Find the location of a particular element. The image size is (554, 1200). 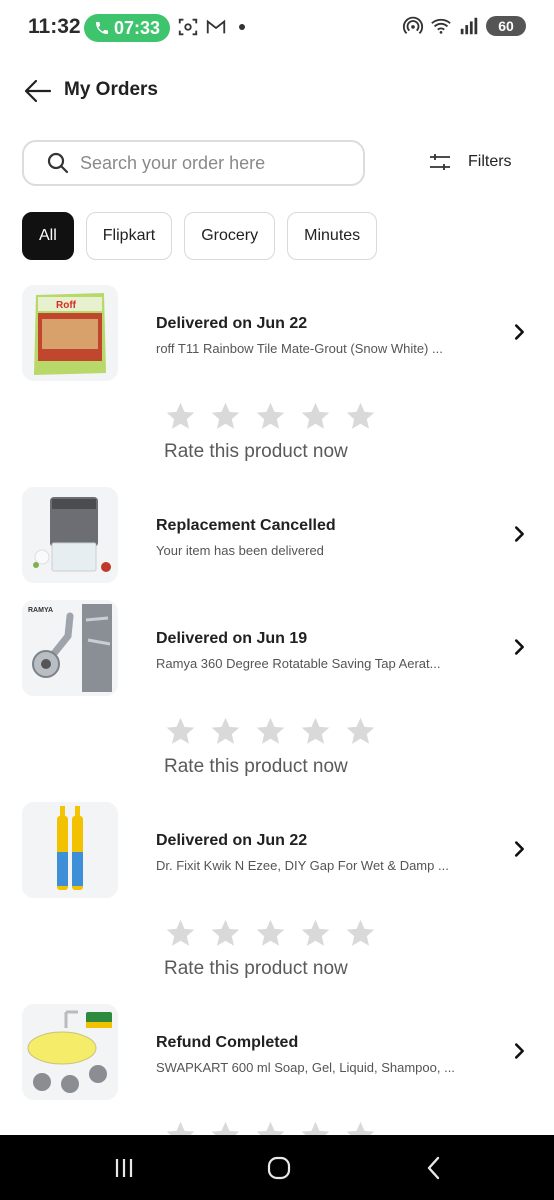

sealant-tubes-image is located at coordinates (70, 850).